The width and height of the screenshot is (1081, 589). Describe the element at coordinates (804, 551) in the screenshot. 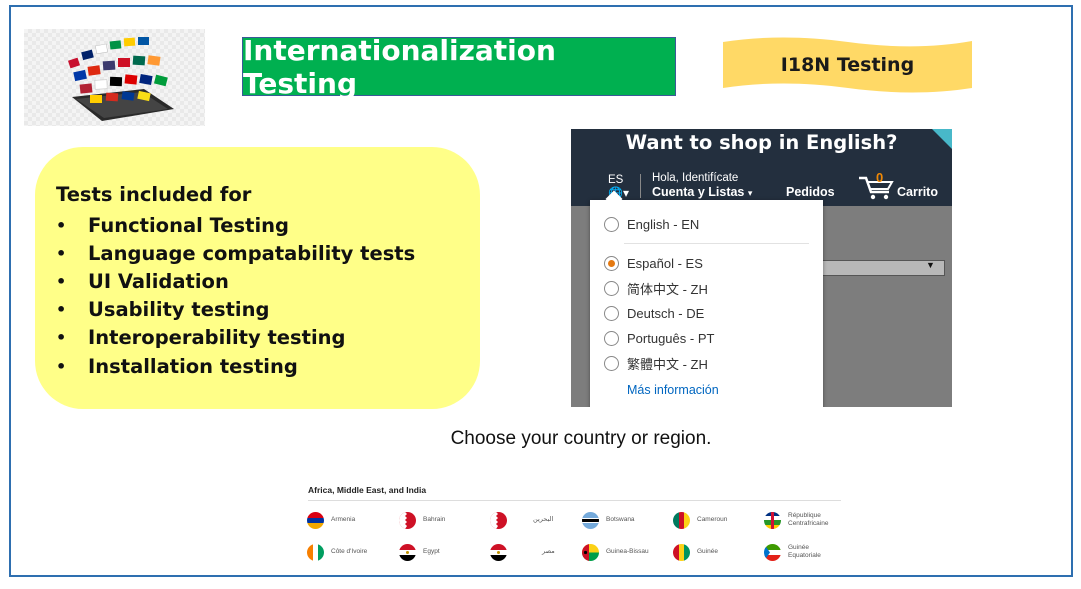

I see `country-name: Guinée Equatoriale` at that location.